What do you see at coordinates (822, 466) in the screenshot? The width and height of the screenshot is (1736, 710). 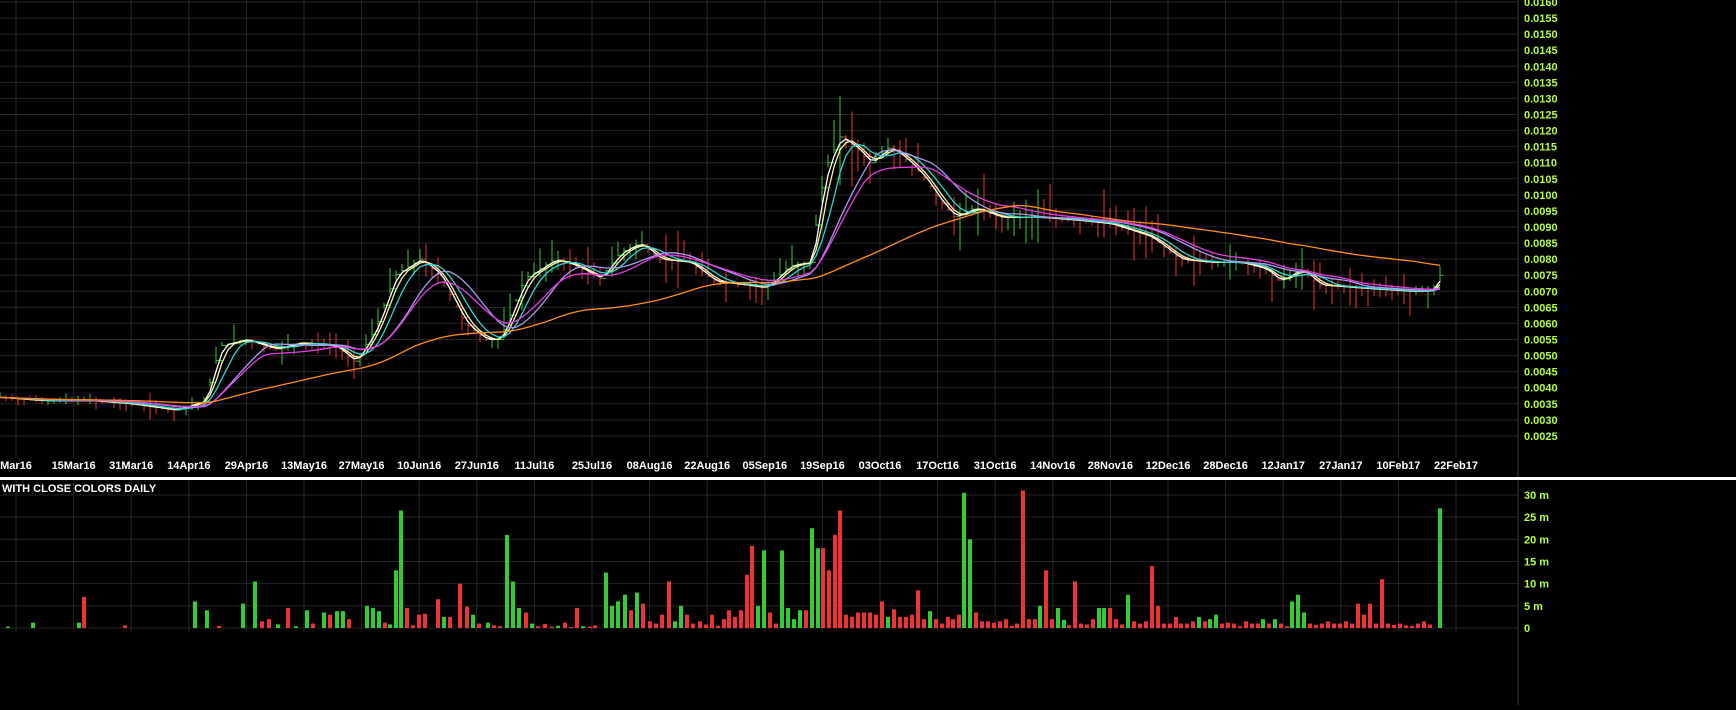 I see `date-tick-label: 19Sep16` at bounding box center [822, 466].